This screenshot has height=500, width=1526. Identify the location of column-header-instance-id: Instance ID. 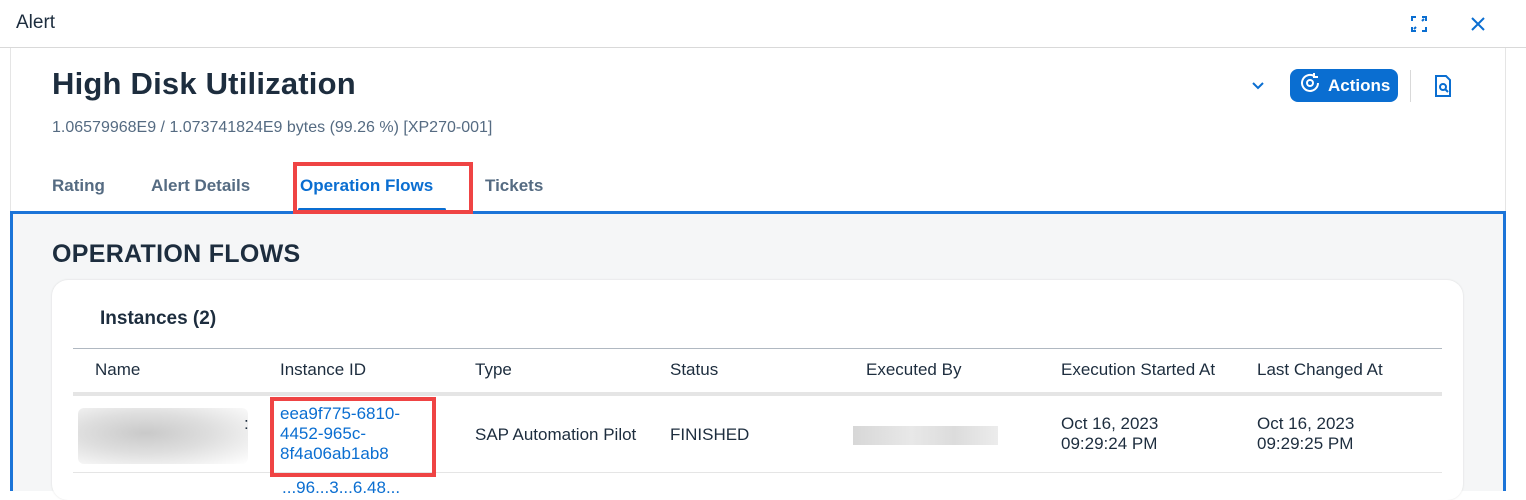
(323, 370).